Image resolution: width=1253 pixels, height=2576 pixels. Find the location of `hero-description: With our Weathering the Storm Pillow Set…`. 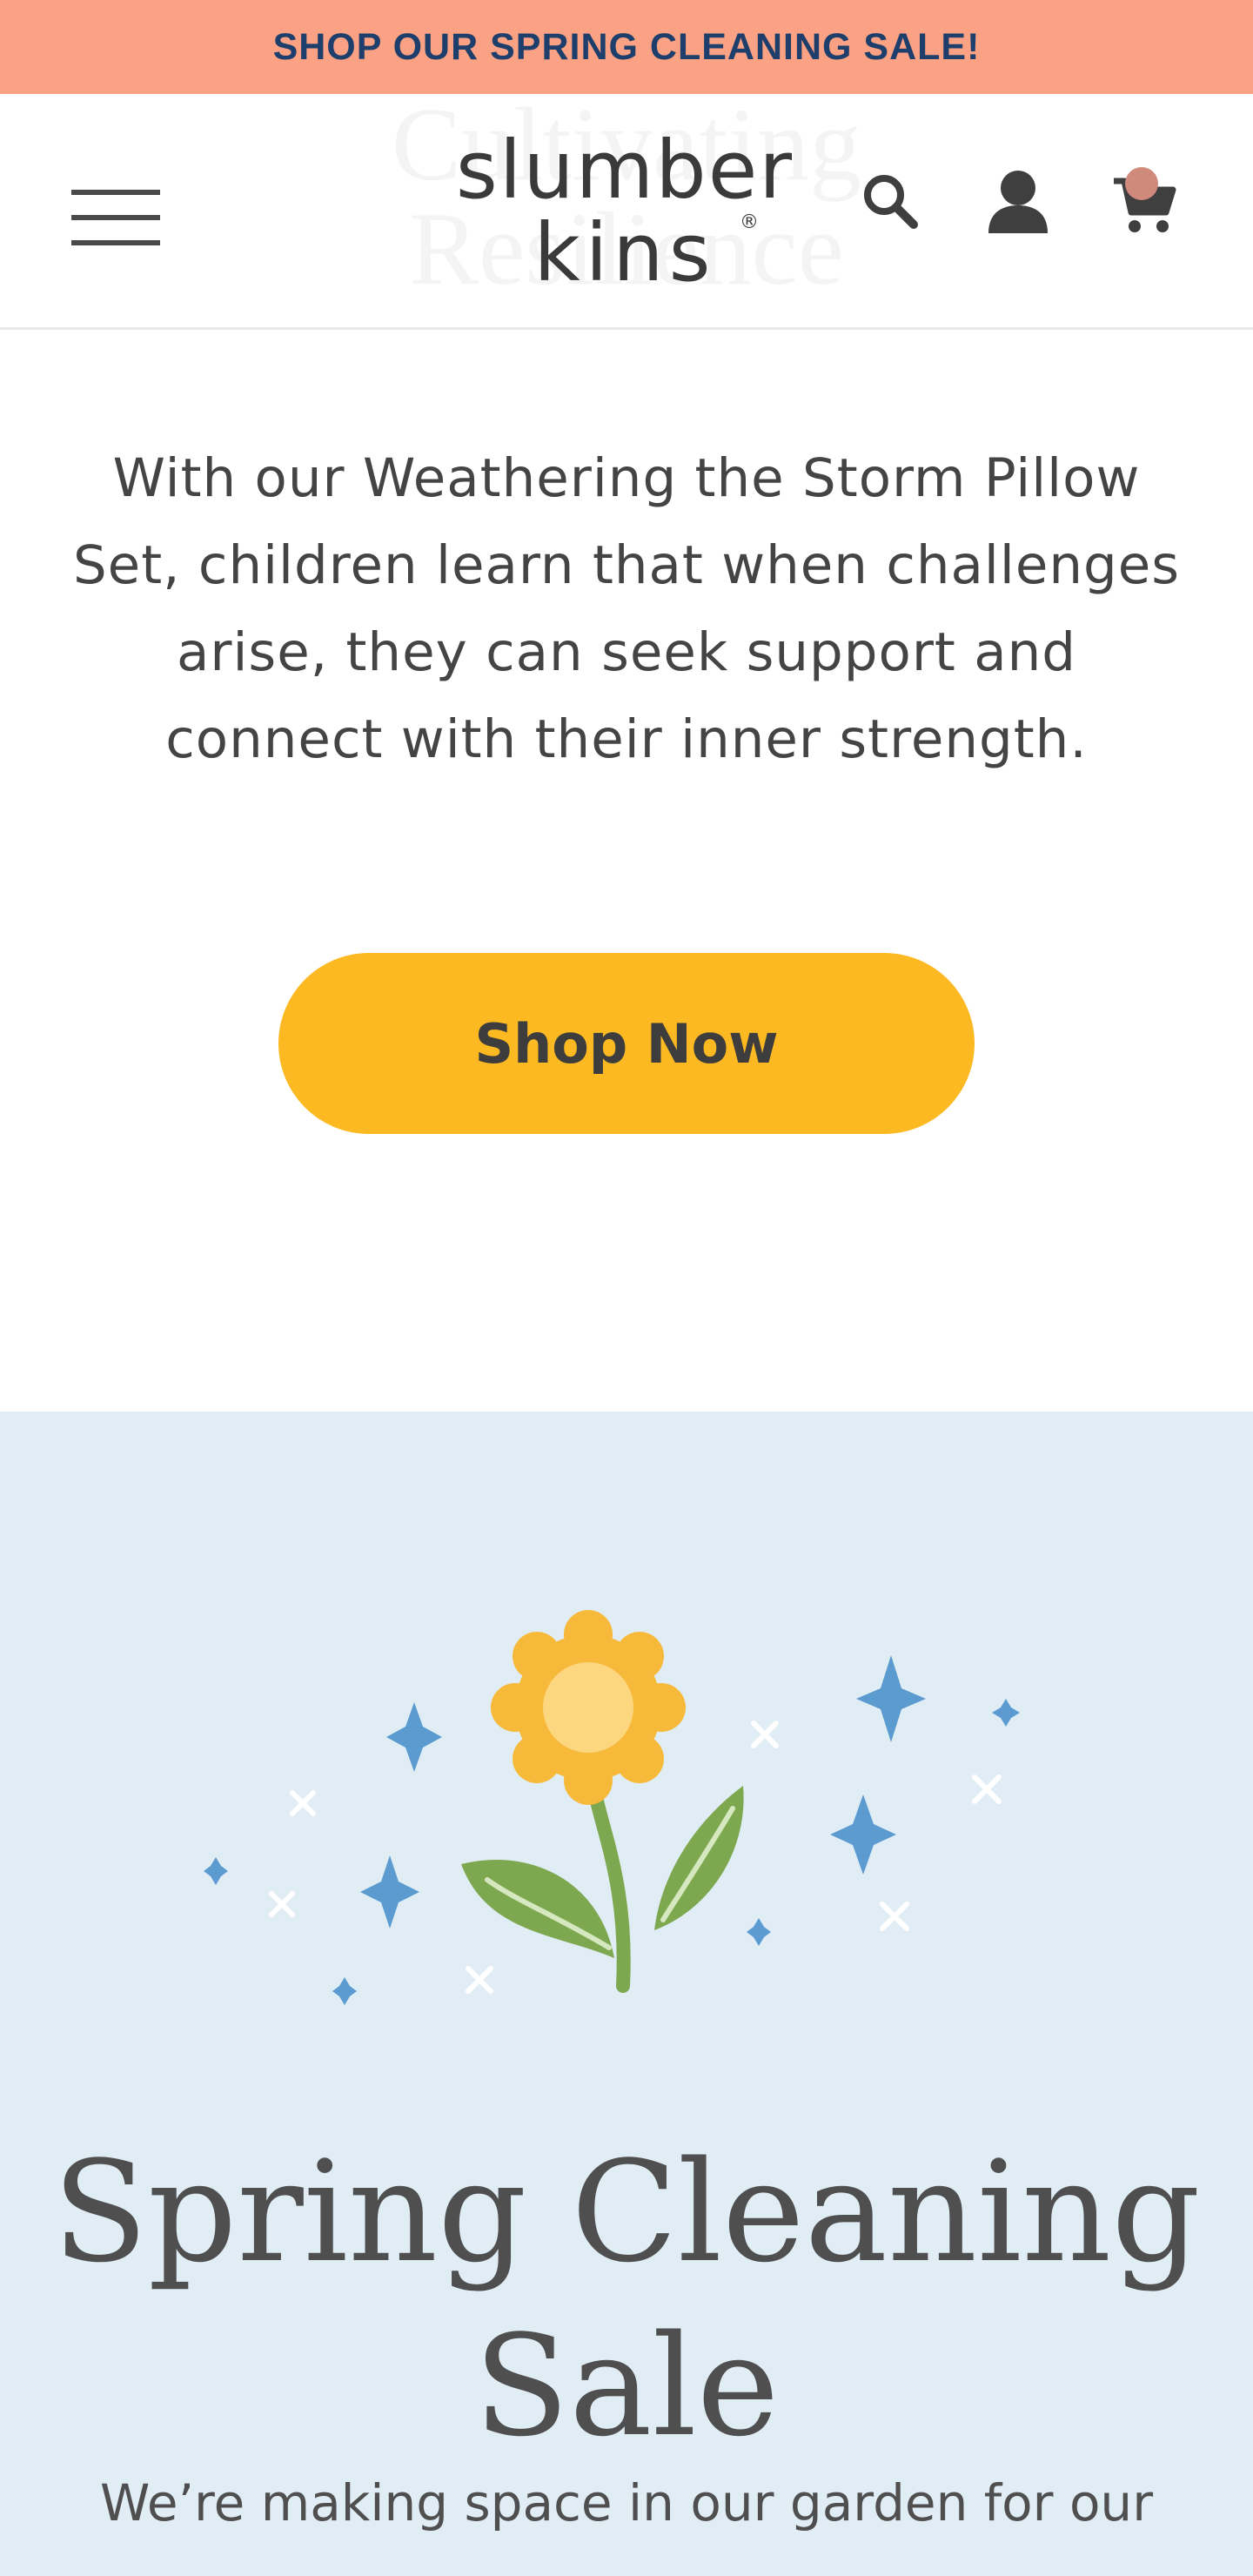

hero-description: With our Weathering the Storm Pillow Set… is located at coordinates (626, 609).